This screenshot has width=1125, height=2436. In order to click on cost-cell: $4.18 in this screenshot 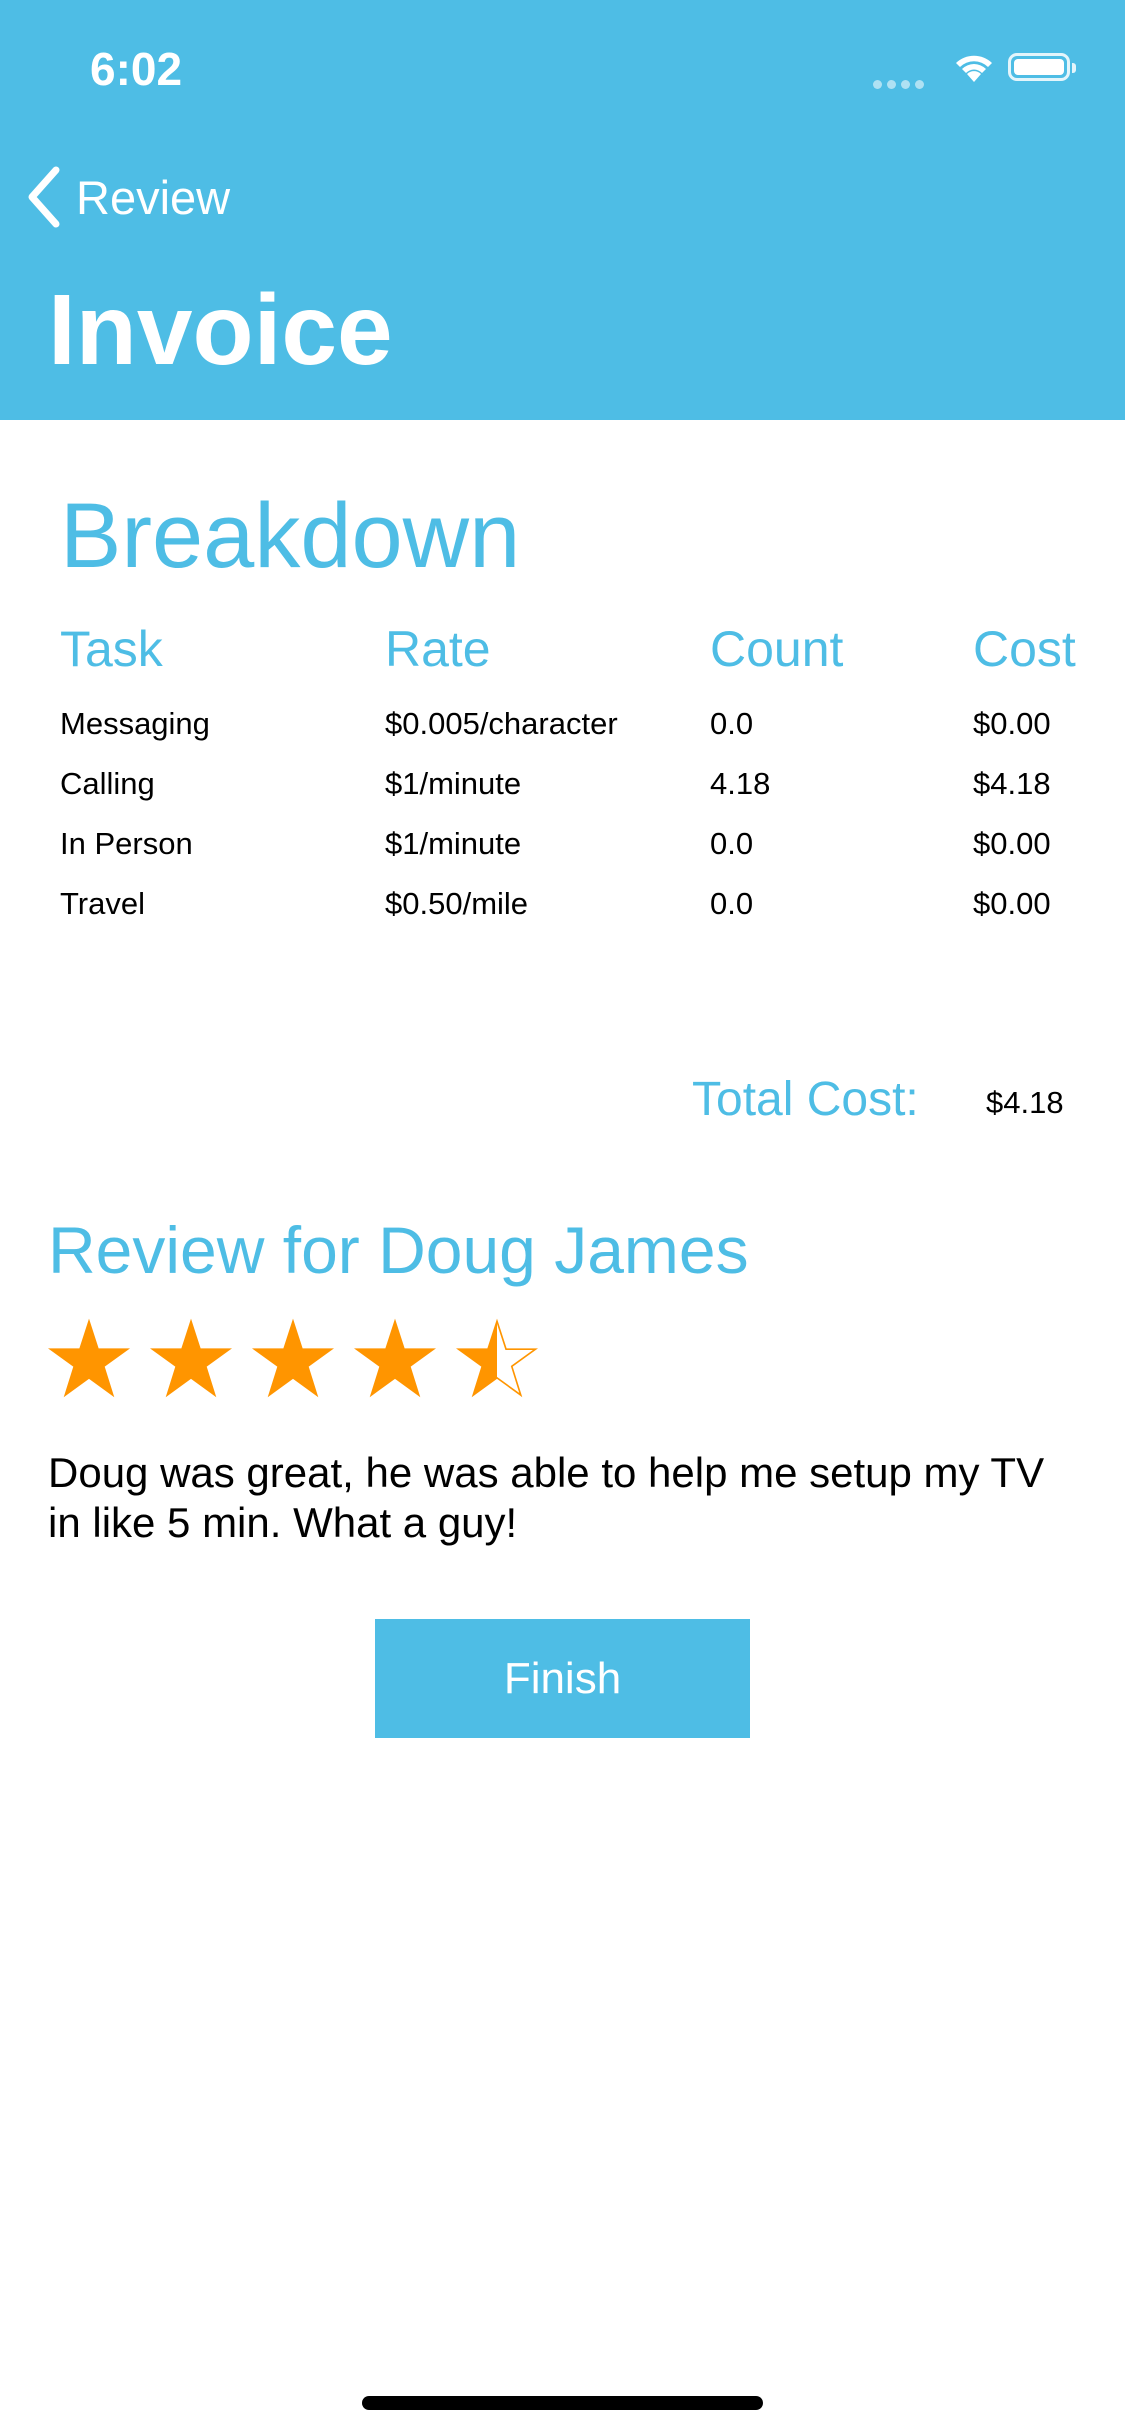, I will do `click(1012, 783)`.